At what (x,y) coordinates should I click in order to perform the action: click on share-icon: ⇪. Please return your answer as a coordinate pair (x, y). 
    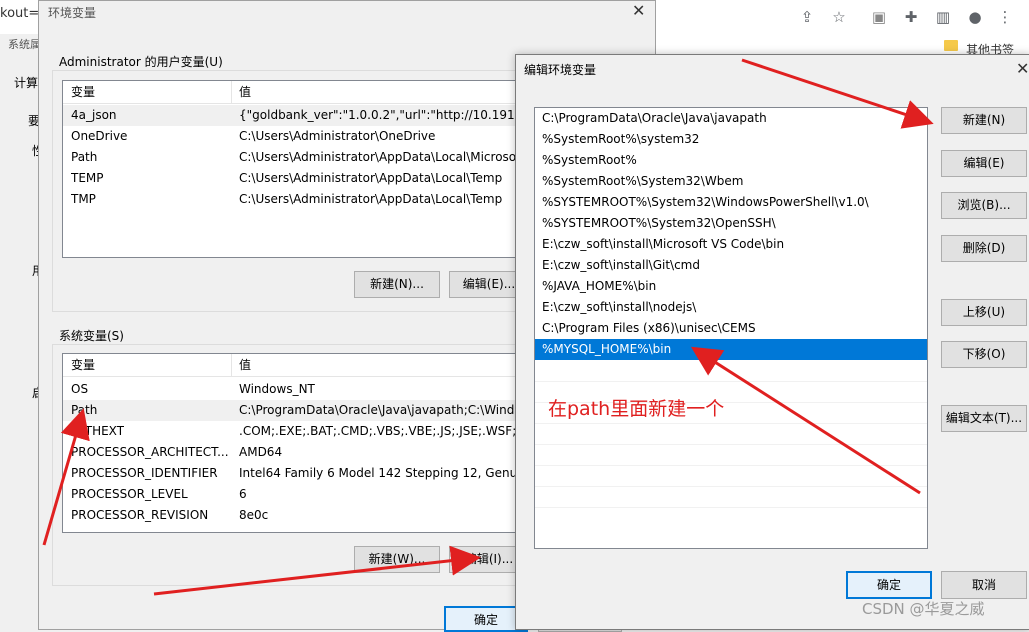
    Looking at the image, I should click on (807, 17).